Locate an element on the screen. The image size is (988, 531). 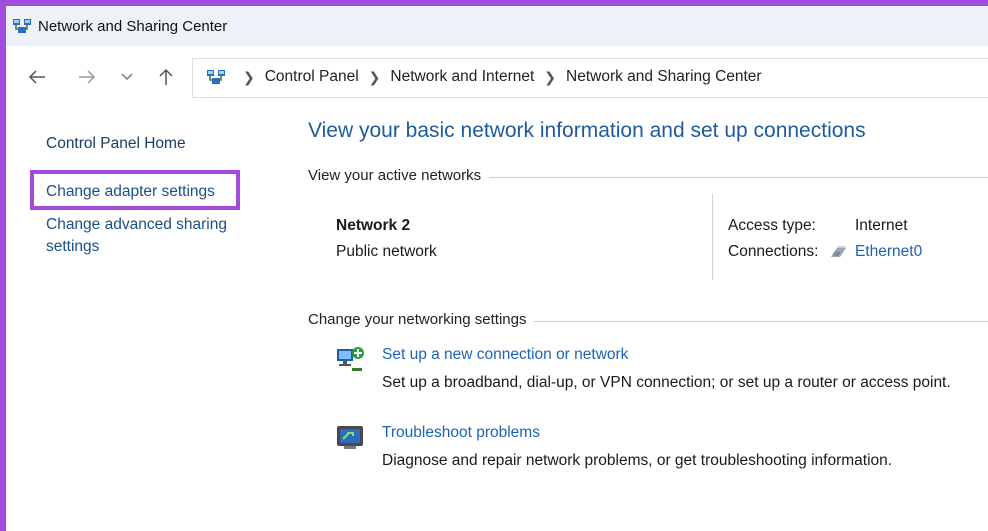
ethernet-connection-link: Ethernet0 is located at coordinates (888, 252).